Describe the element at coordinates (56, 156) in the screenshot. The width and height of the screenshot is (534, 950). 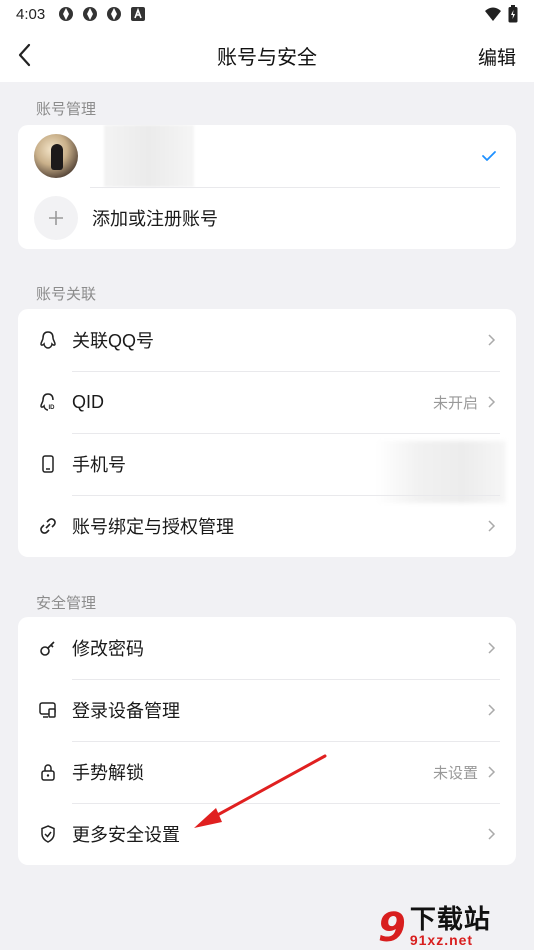
I see `avatar` at that location.